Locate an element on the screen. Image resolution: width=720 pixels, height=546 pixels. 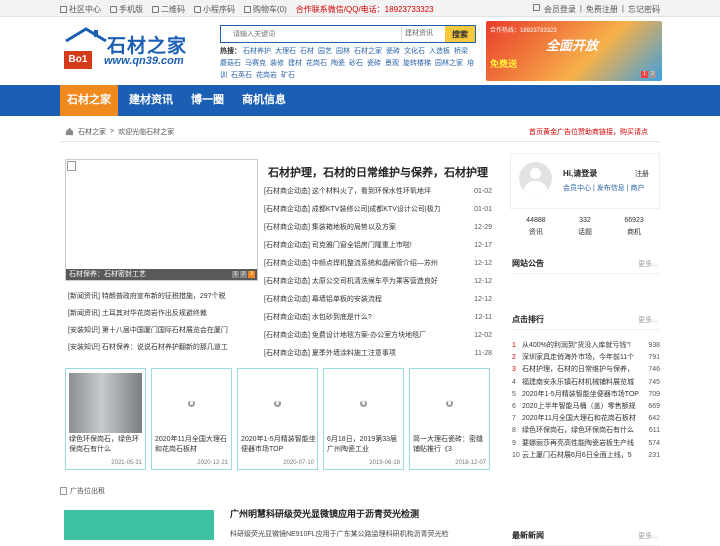
news-title: [石材商企动态] 集装箱地板的局势以及方案 is located at coordinates (364, 228).